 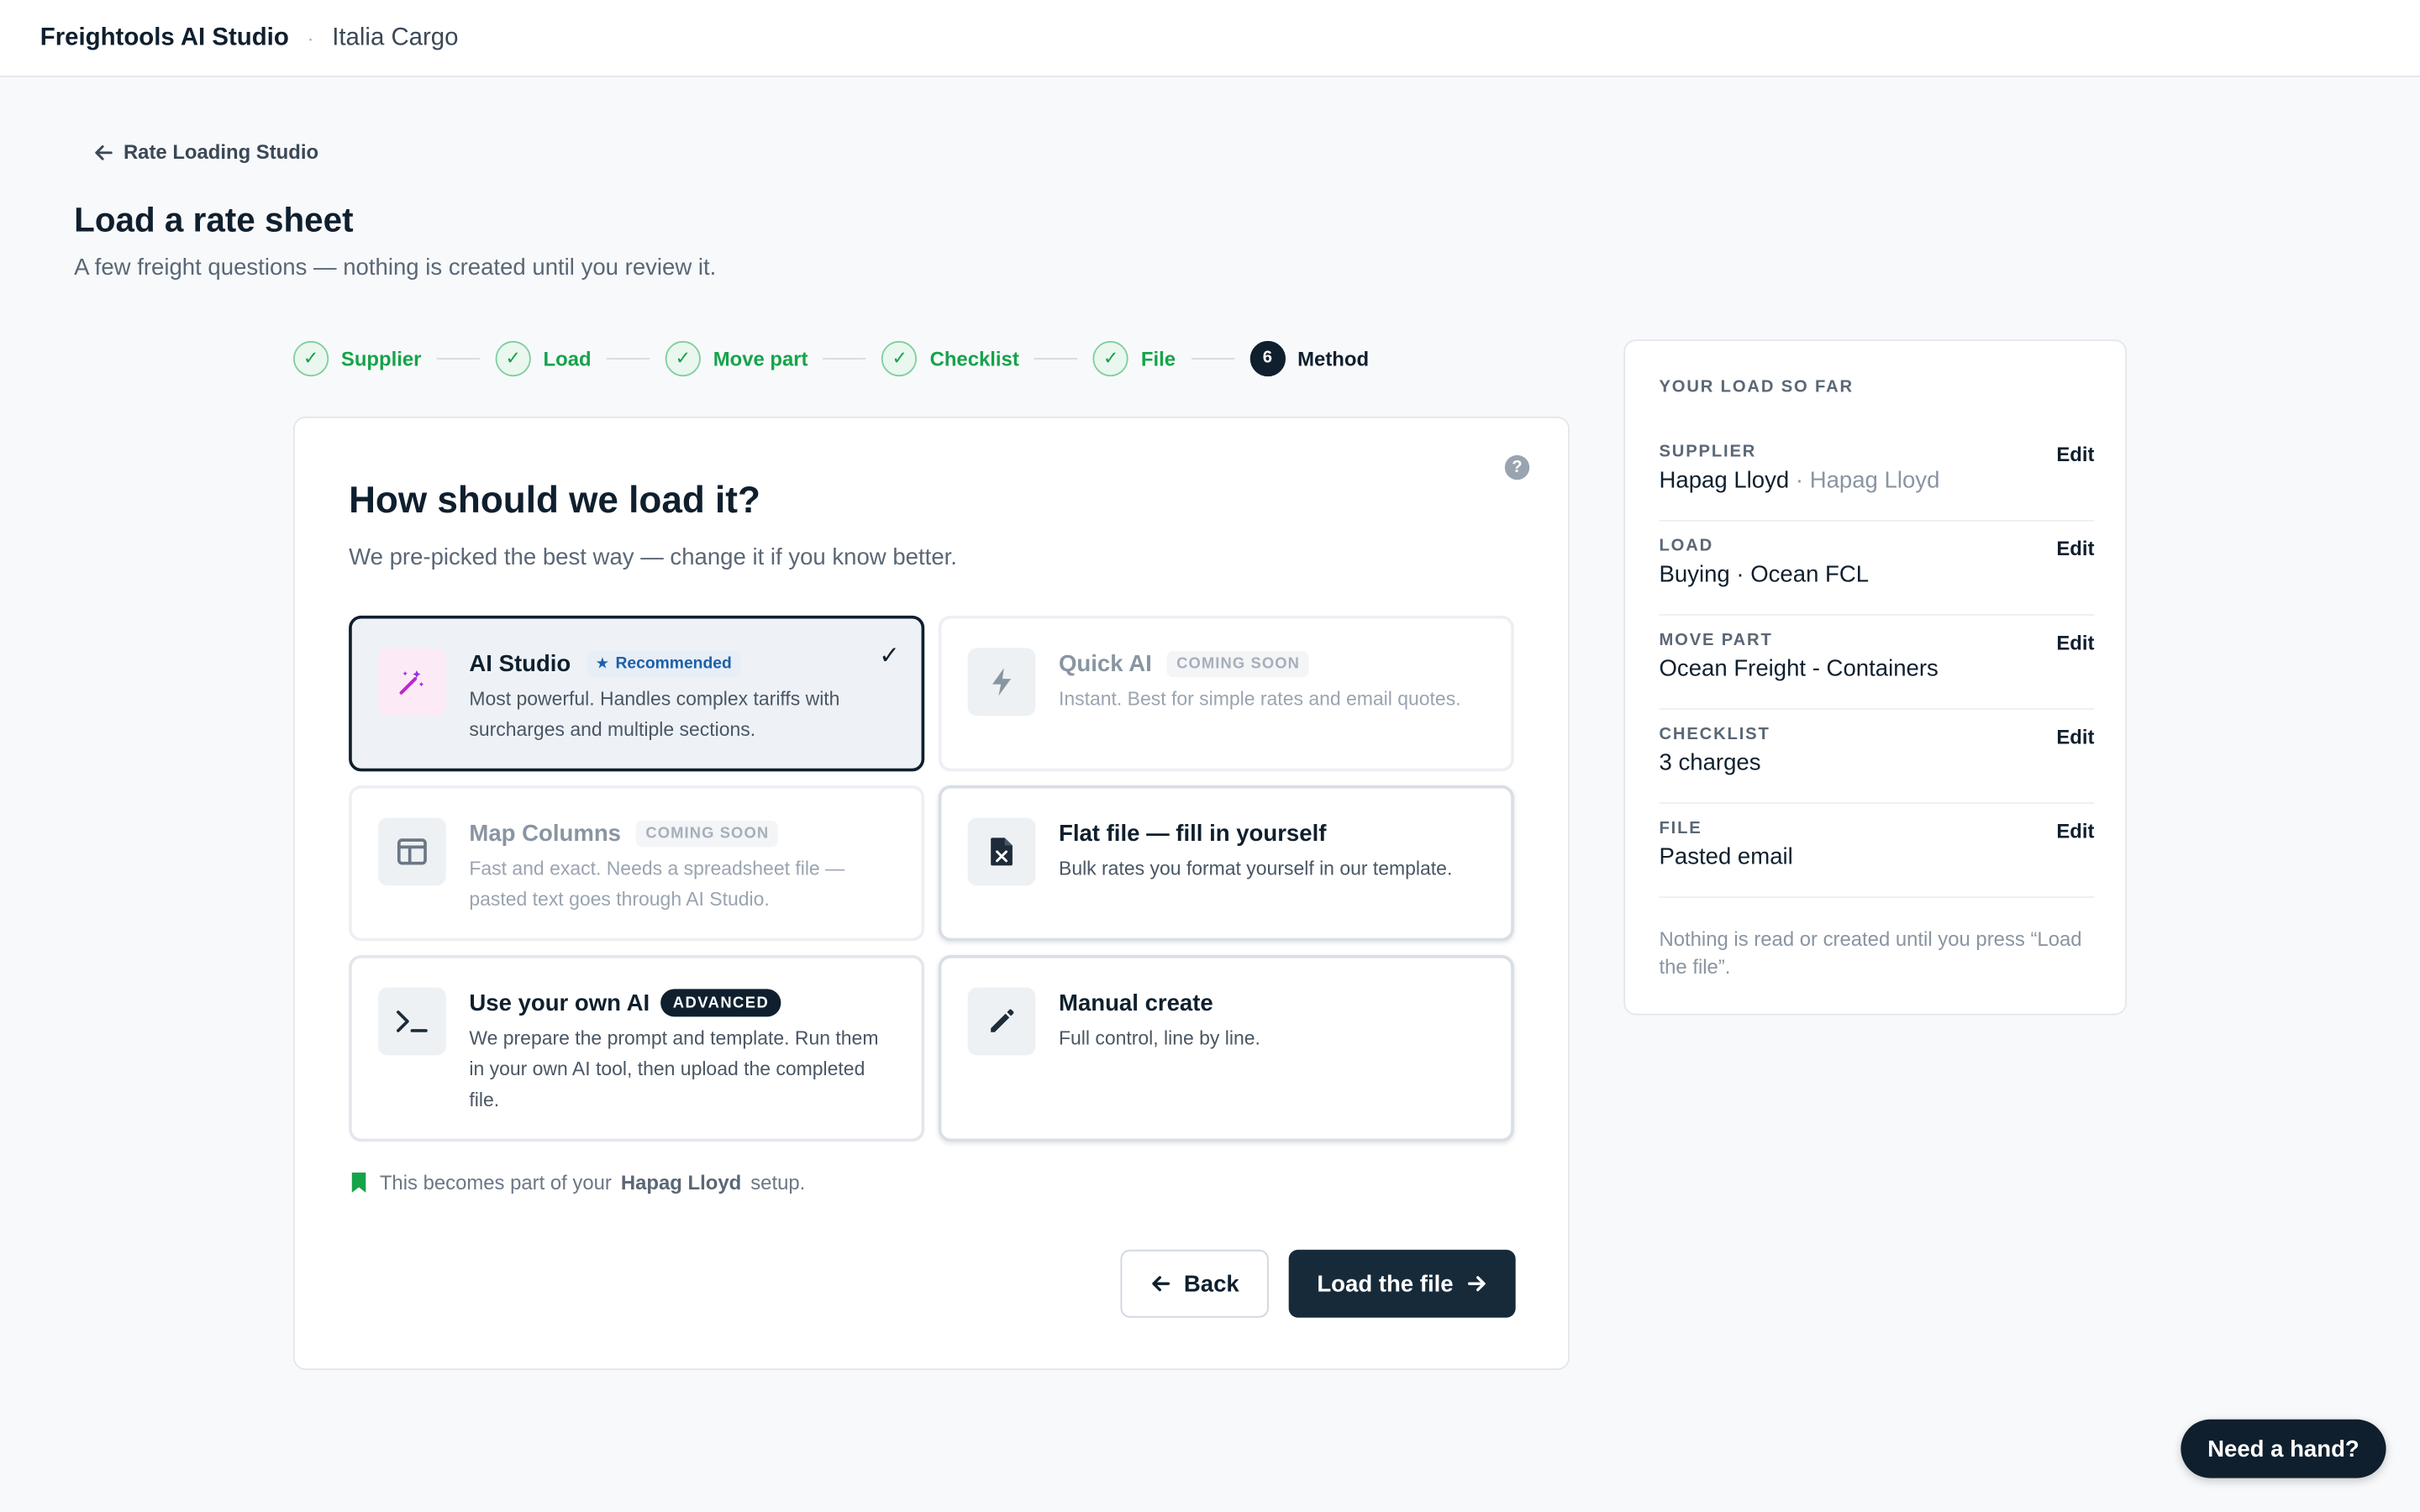 I want to click on summary-value: Hapag Lloyd · Hapag Lloyd, so click(x=1799, y=481).